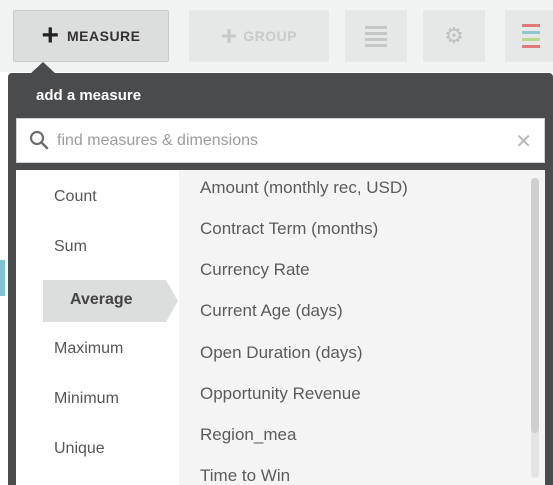 The width and height of the screenshot is (553, 485). I want to click on dropdown-title: add a measure, so click(89, 95).